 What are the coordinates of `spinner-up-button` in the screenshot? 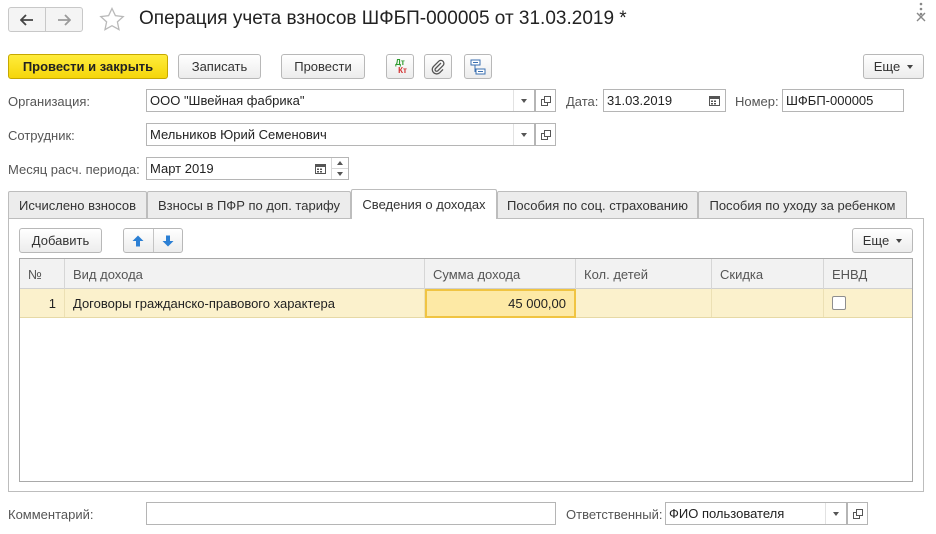 It's located at (340, 163).